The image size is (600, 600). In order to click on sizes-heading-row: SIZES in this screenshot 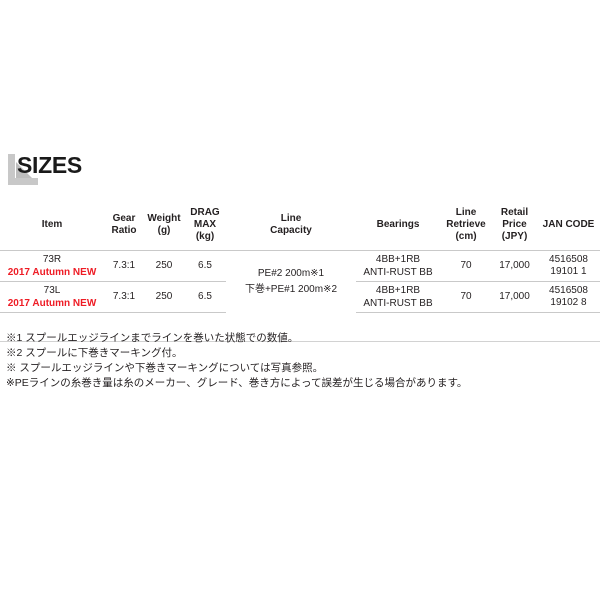, I will do `click(300, 168)`.